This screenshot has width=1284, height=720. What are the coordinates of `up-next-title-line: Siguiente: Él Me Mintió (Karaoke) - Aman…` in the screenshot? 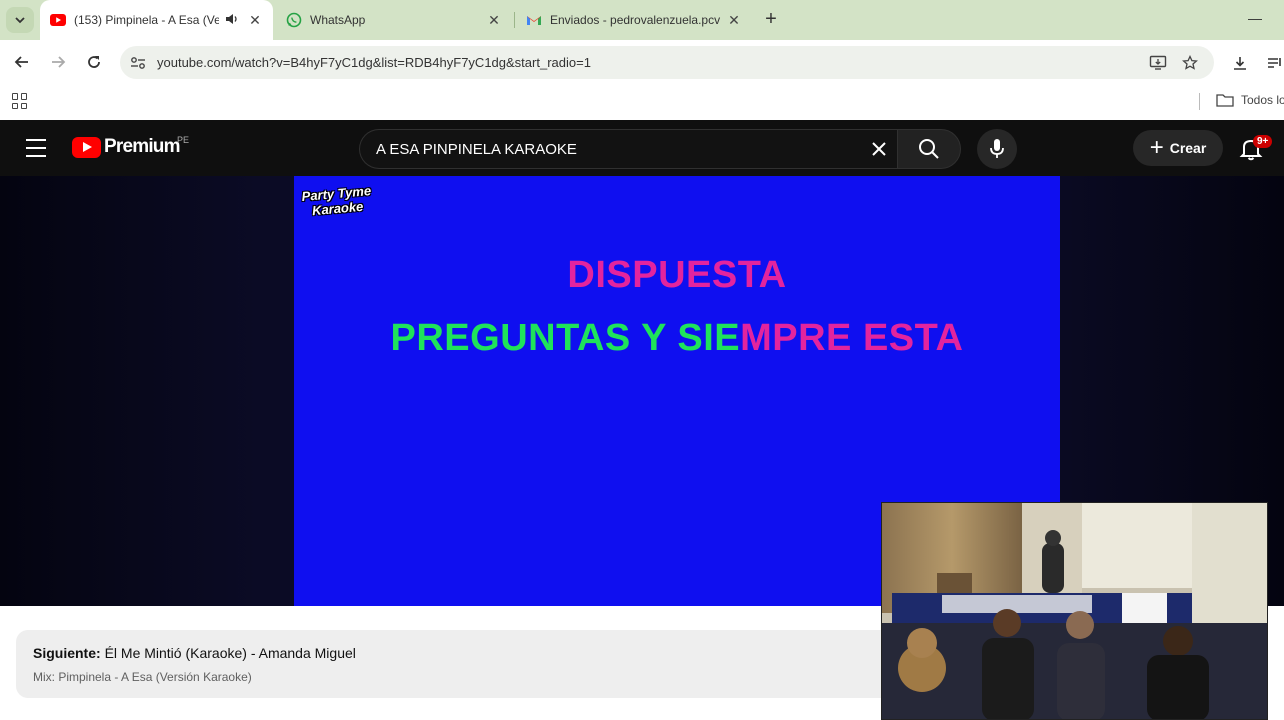 It's located at (194, 653).